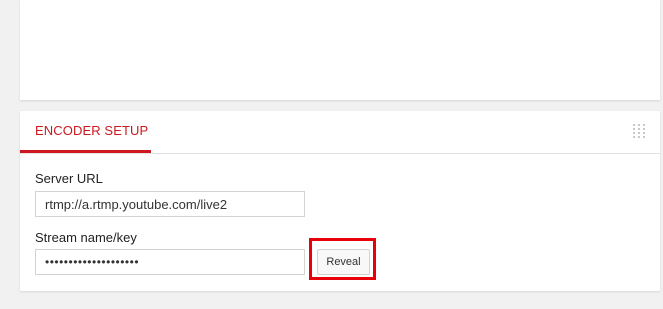 This screenshot has width=663, height=309. Describe the element at coordinates (85, 151) in the screenshot. I see `title-underline` at that location.